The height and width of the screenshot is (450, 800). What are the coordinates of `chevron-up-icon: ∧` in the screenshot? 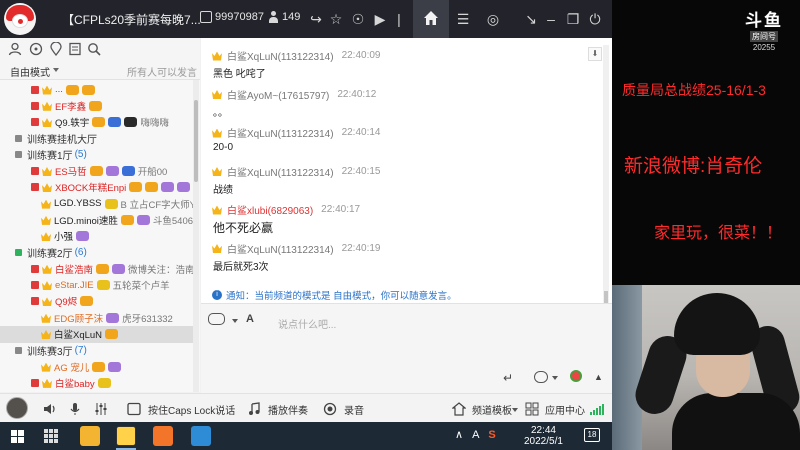 It's located at (459, 434).